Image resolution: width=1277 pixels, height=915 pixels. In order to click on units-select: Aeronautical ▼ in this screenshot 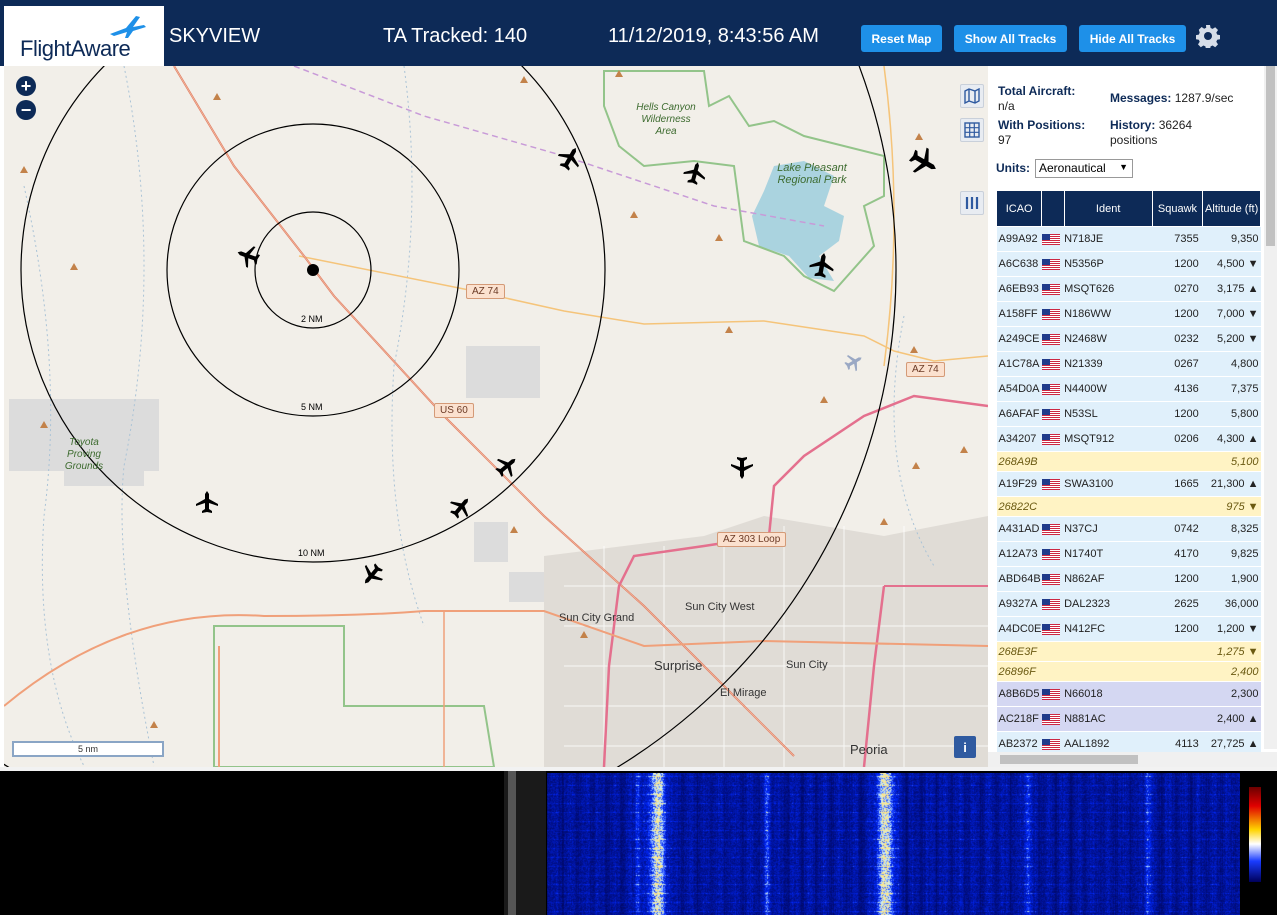, I will do `click(1084, 168)`.